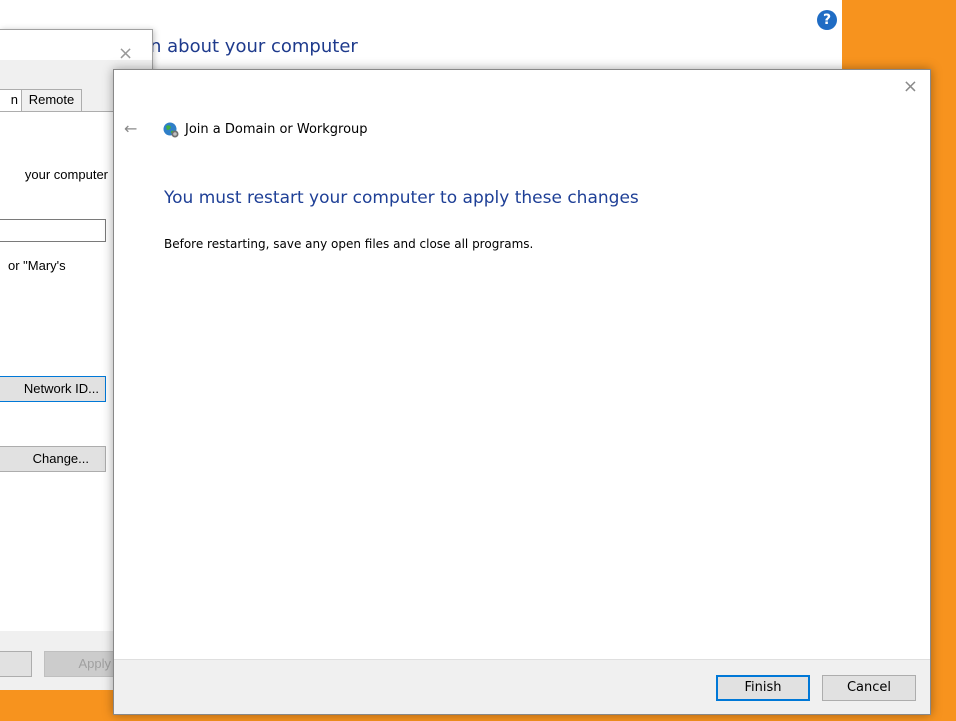 The height and width of the screenshot is (721, 956). I want to click on apply-button: Apply, so click(82, 664).